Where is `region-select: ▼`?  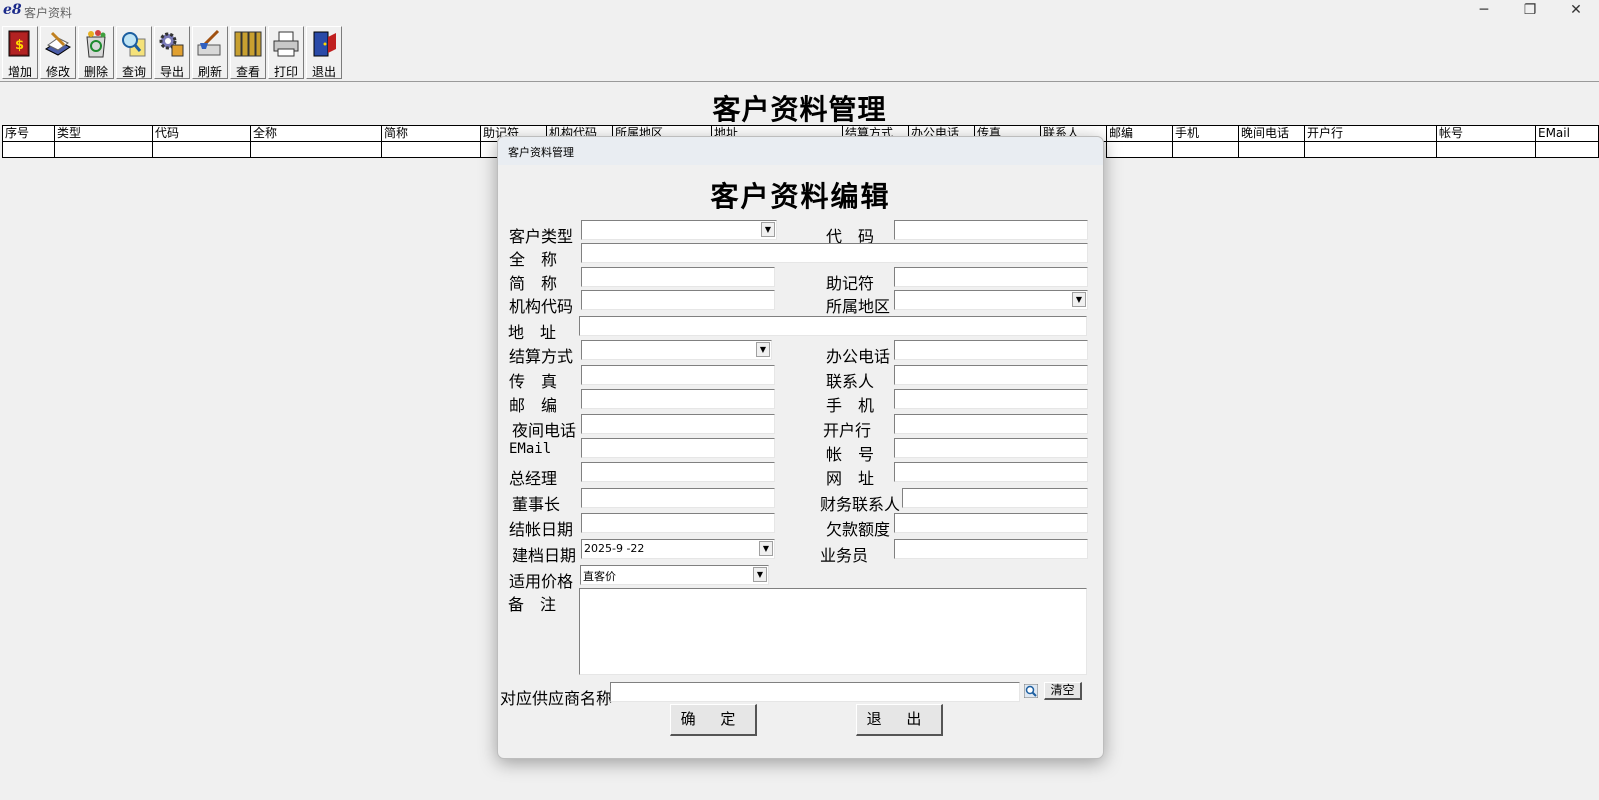 region-select: ▼ is located at coordinates (991, 300).